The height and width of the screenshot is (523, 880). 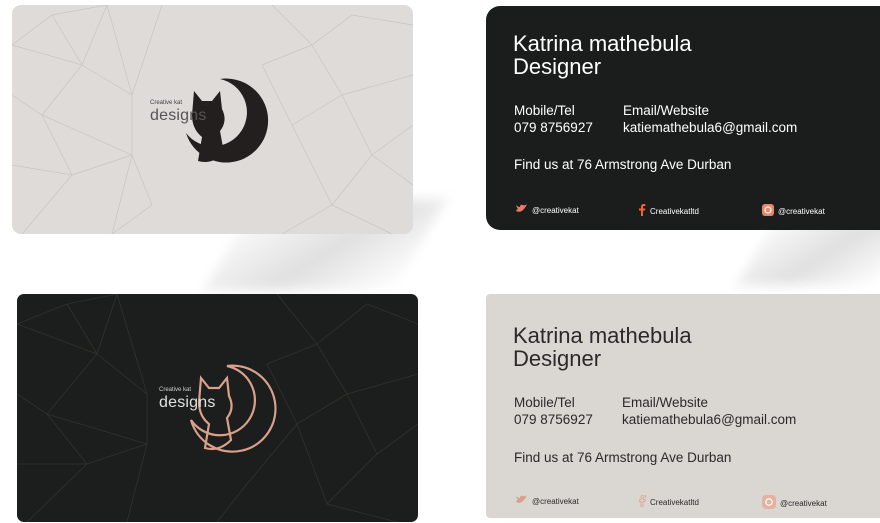 I want to click on card-name-light: Katrina mathebula, so click(x=602, y=335).